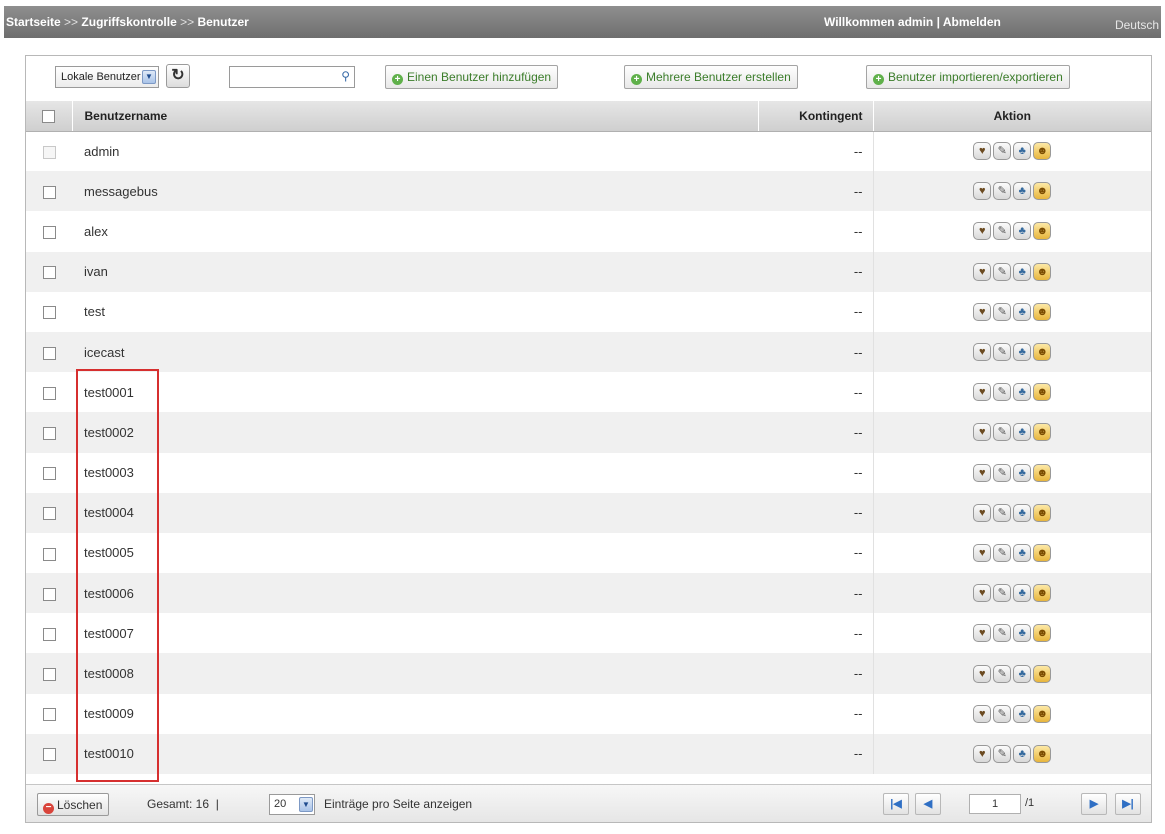 The width and height of the screenshot is (1165, 834). I want to click on refresh-icon: ↻, so click(178, 76).